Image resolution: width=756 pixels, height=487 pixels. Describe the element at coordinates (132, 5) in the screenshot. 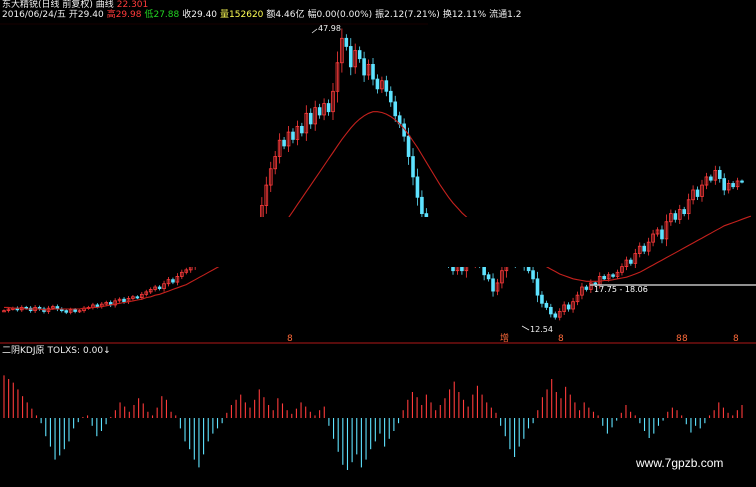

I see `chart-title-value: 22.301` at that location.